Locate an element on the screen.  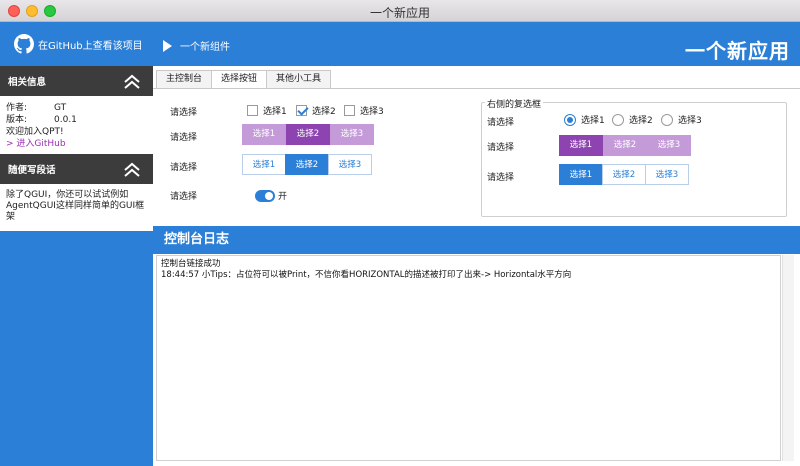
radio-3: 选择3 is located at coordinates (681, 119).